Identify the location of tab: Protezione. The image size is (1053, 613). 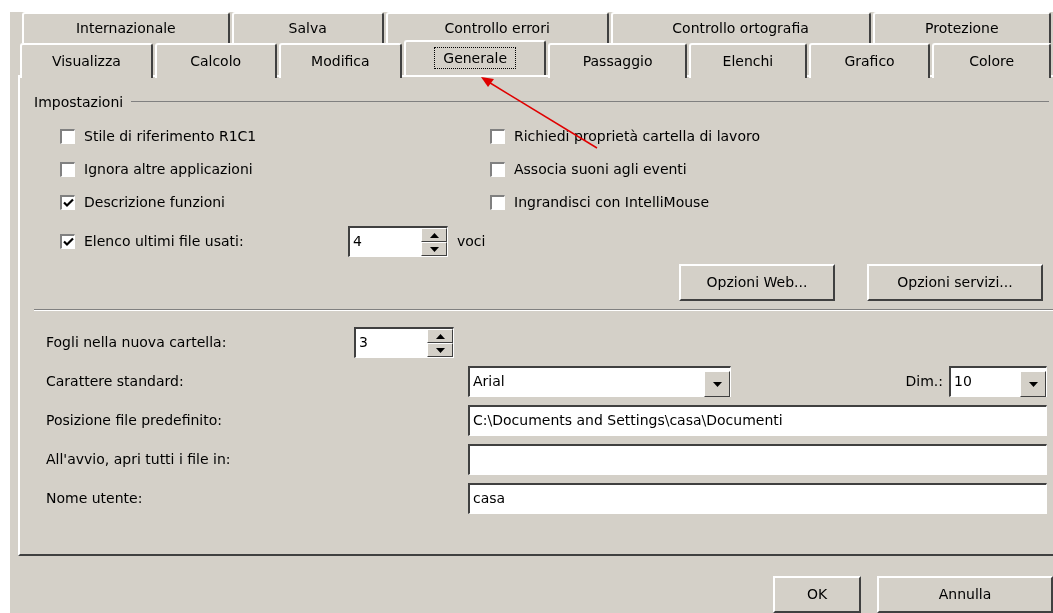
(961, 27).